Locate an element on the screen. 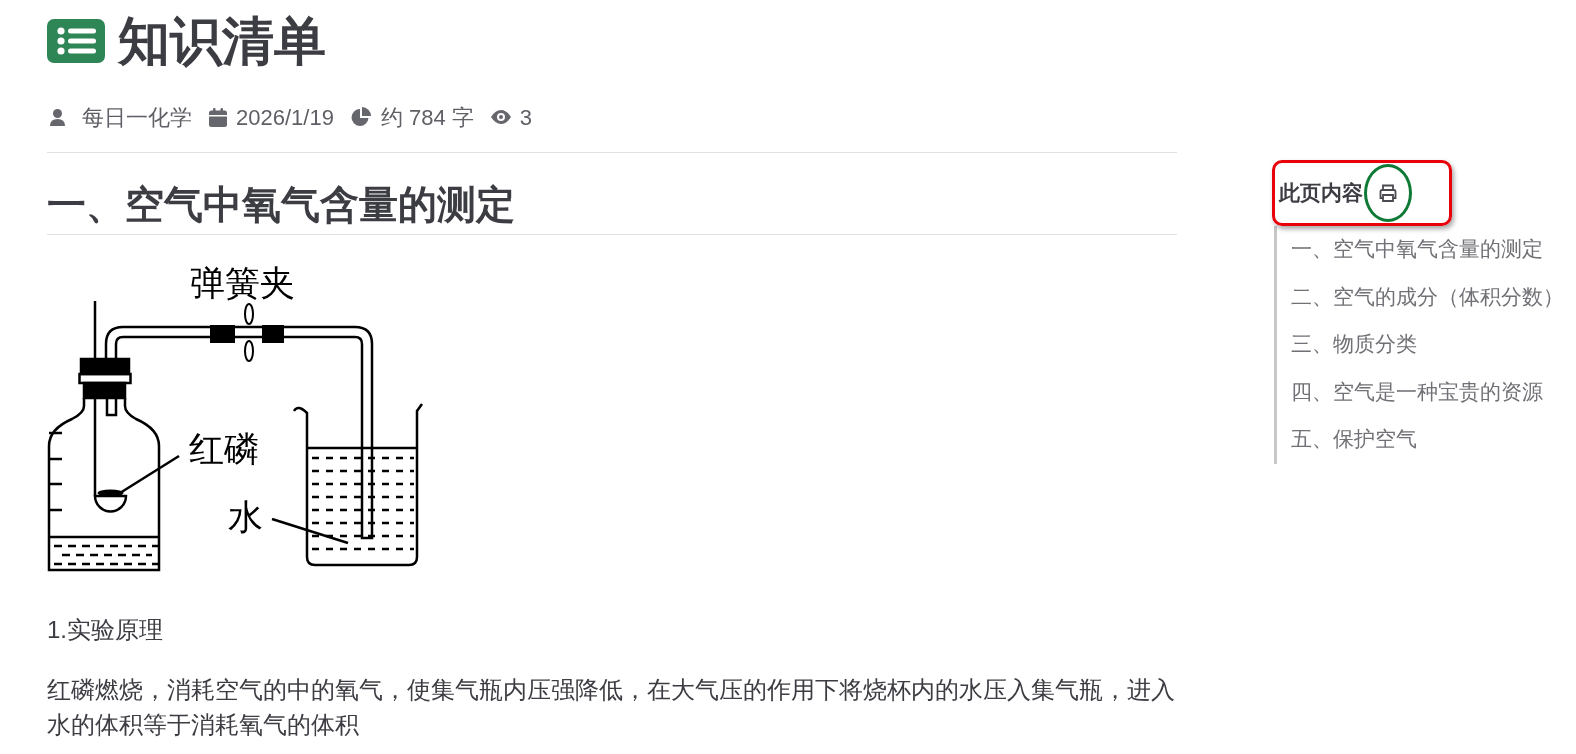  leader-line is located at coordinates (149, 474).